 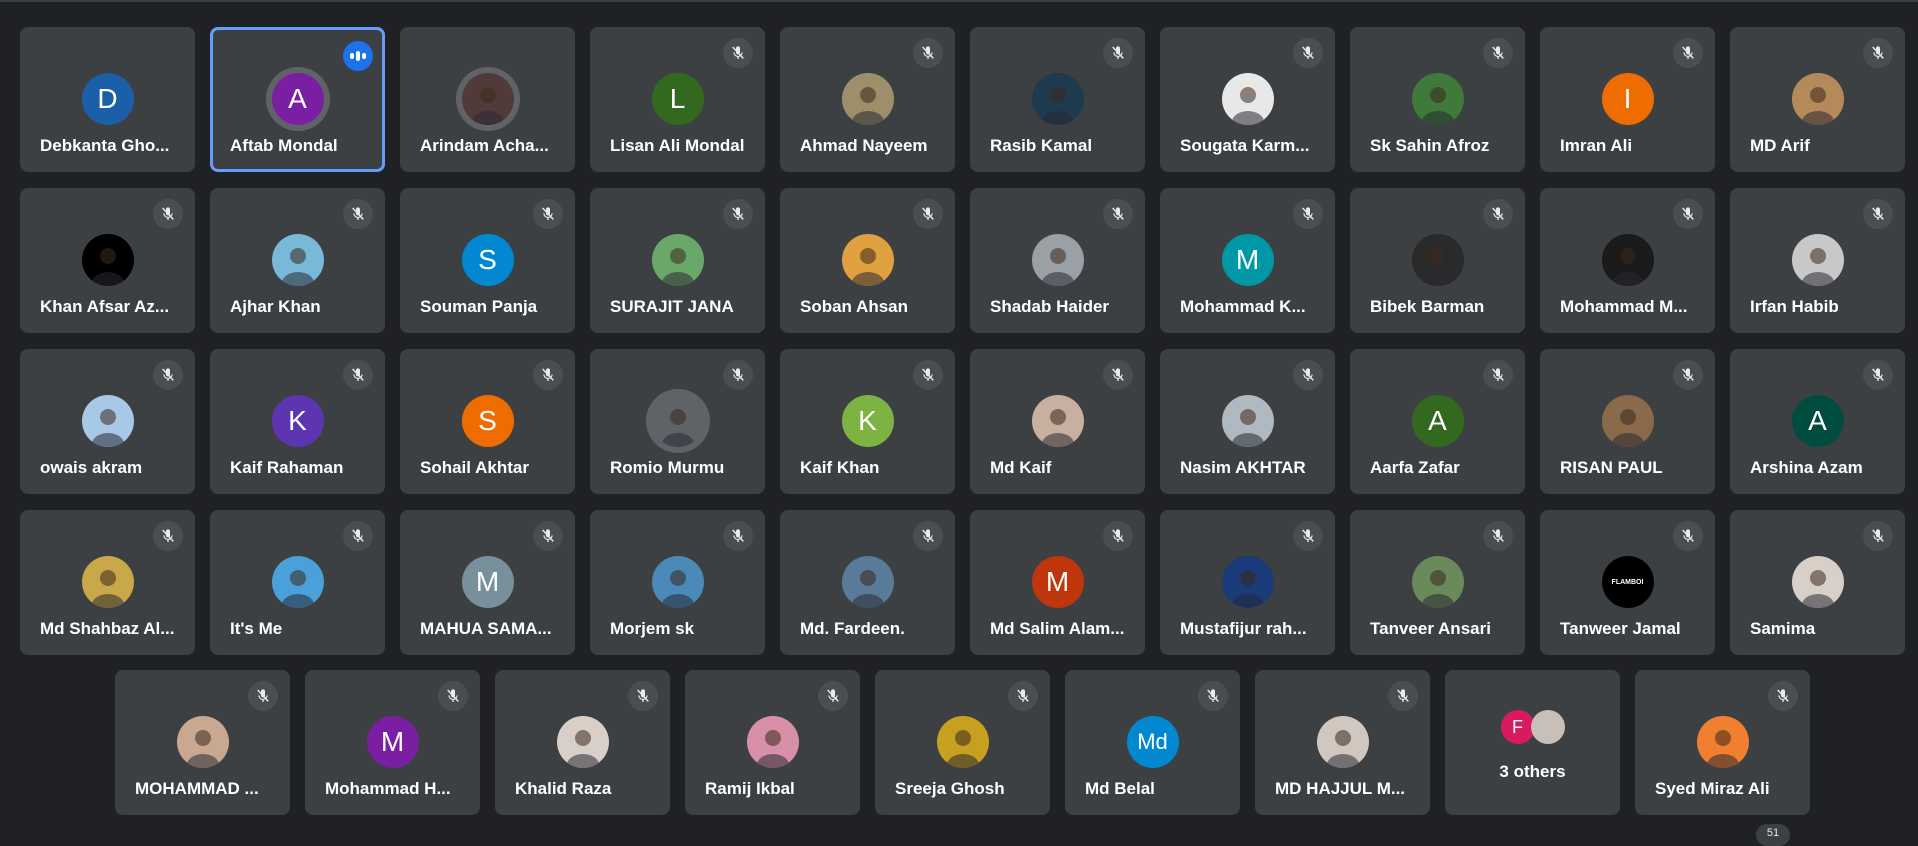 What do you see at coordinates (1437, 421) in the screenshot?
I see `participant-tile: A Aarfa Zafar` at bounding box center [1437, 421].